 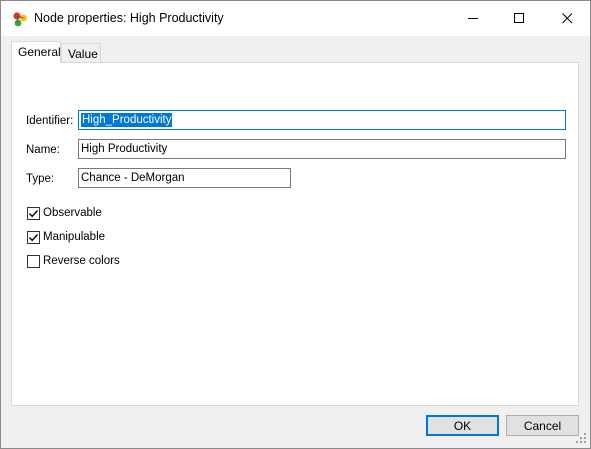 I want to click on type-field: Chance - DeMorgan, so click(x=184, y=178).